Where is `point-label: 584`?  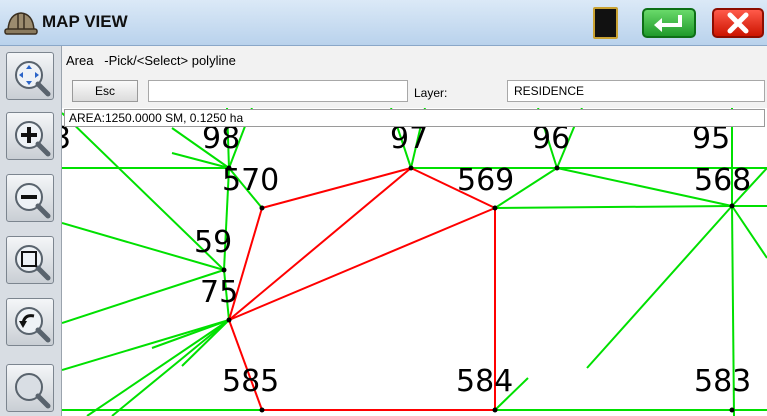 point-label: 584 is located at coordinates (484, 381).